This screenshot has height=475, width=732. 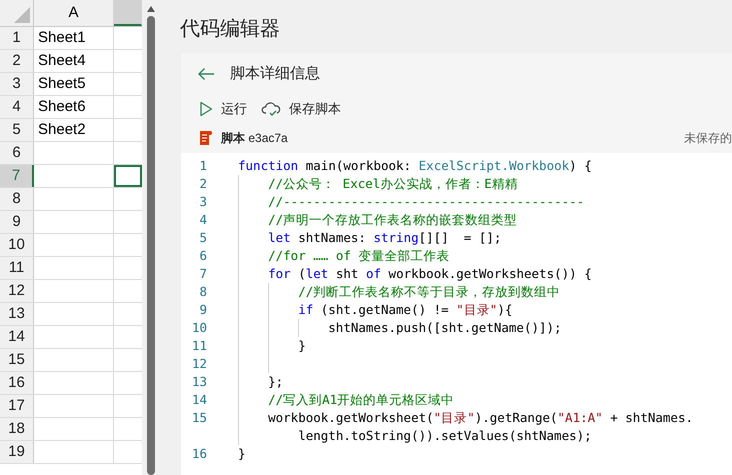 What do you see at coordinates (203, 292) in the screenshot?
I see `line-number: 8` at bounding box center [203, 292].